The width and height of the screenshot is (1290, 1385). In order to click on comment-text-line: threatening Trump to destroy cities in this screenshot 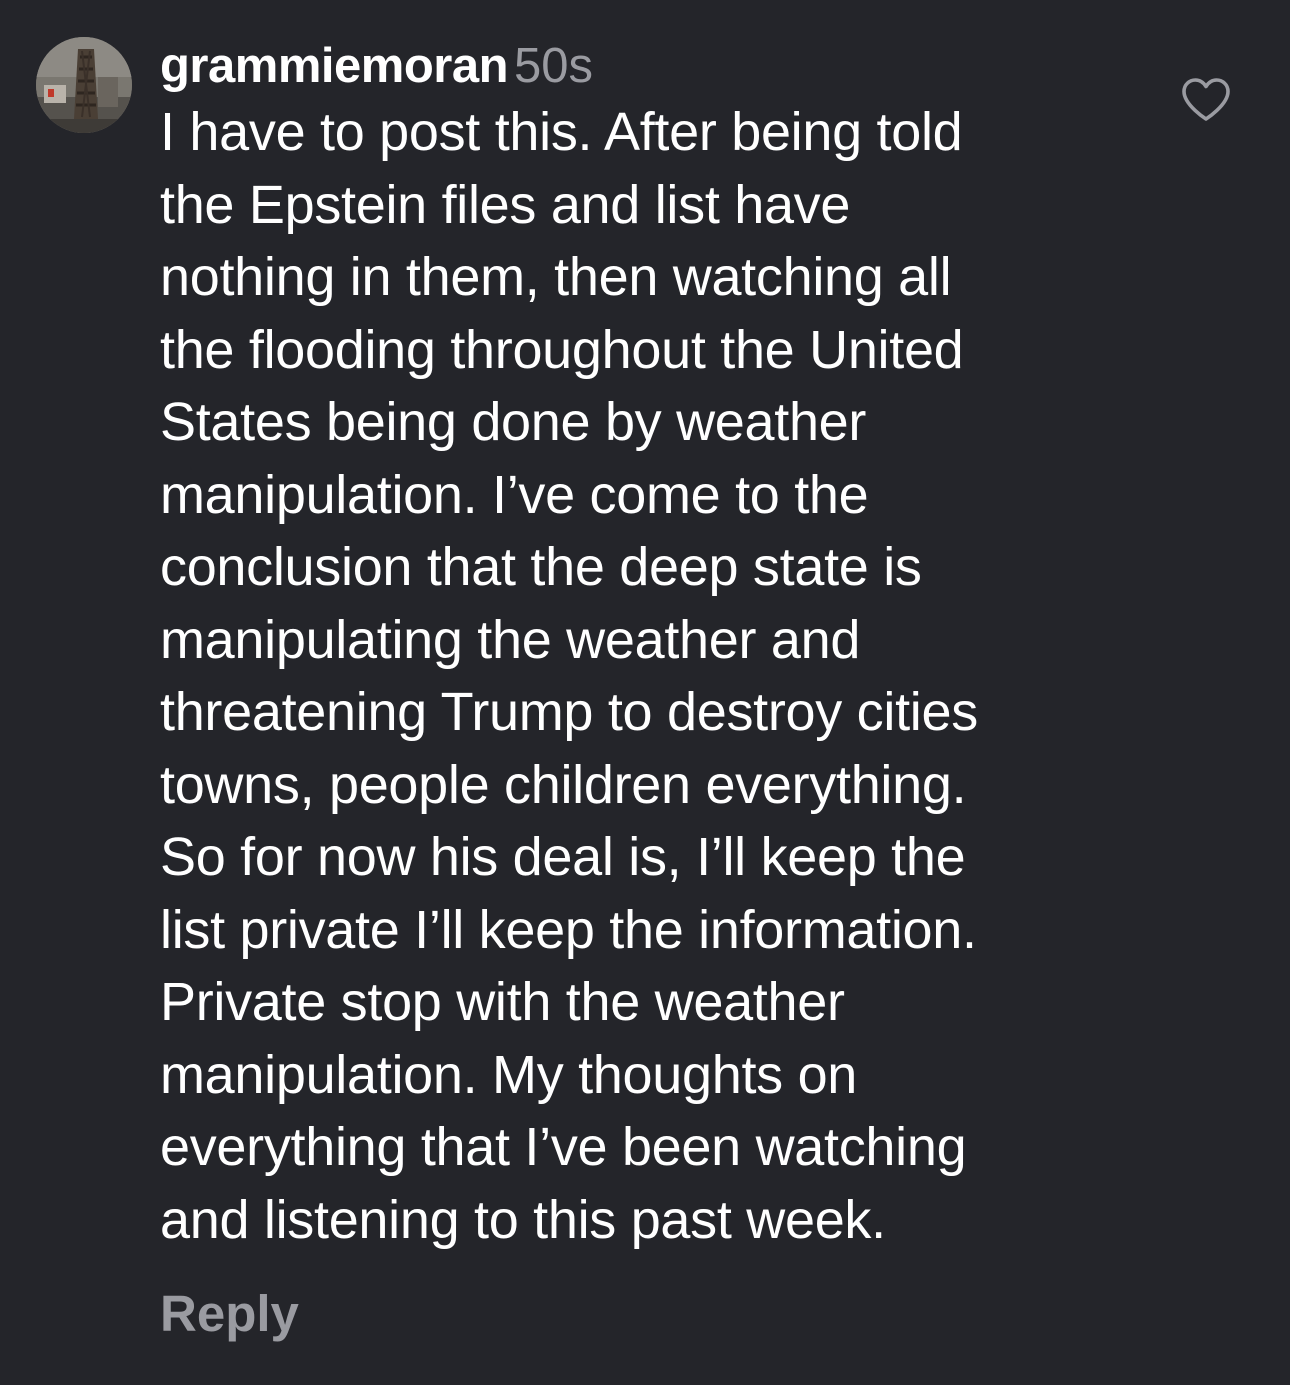, I will do `click(569, 712)`.